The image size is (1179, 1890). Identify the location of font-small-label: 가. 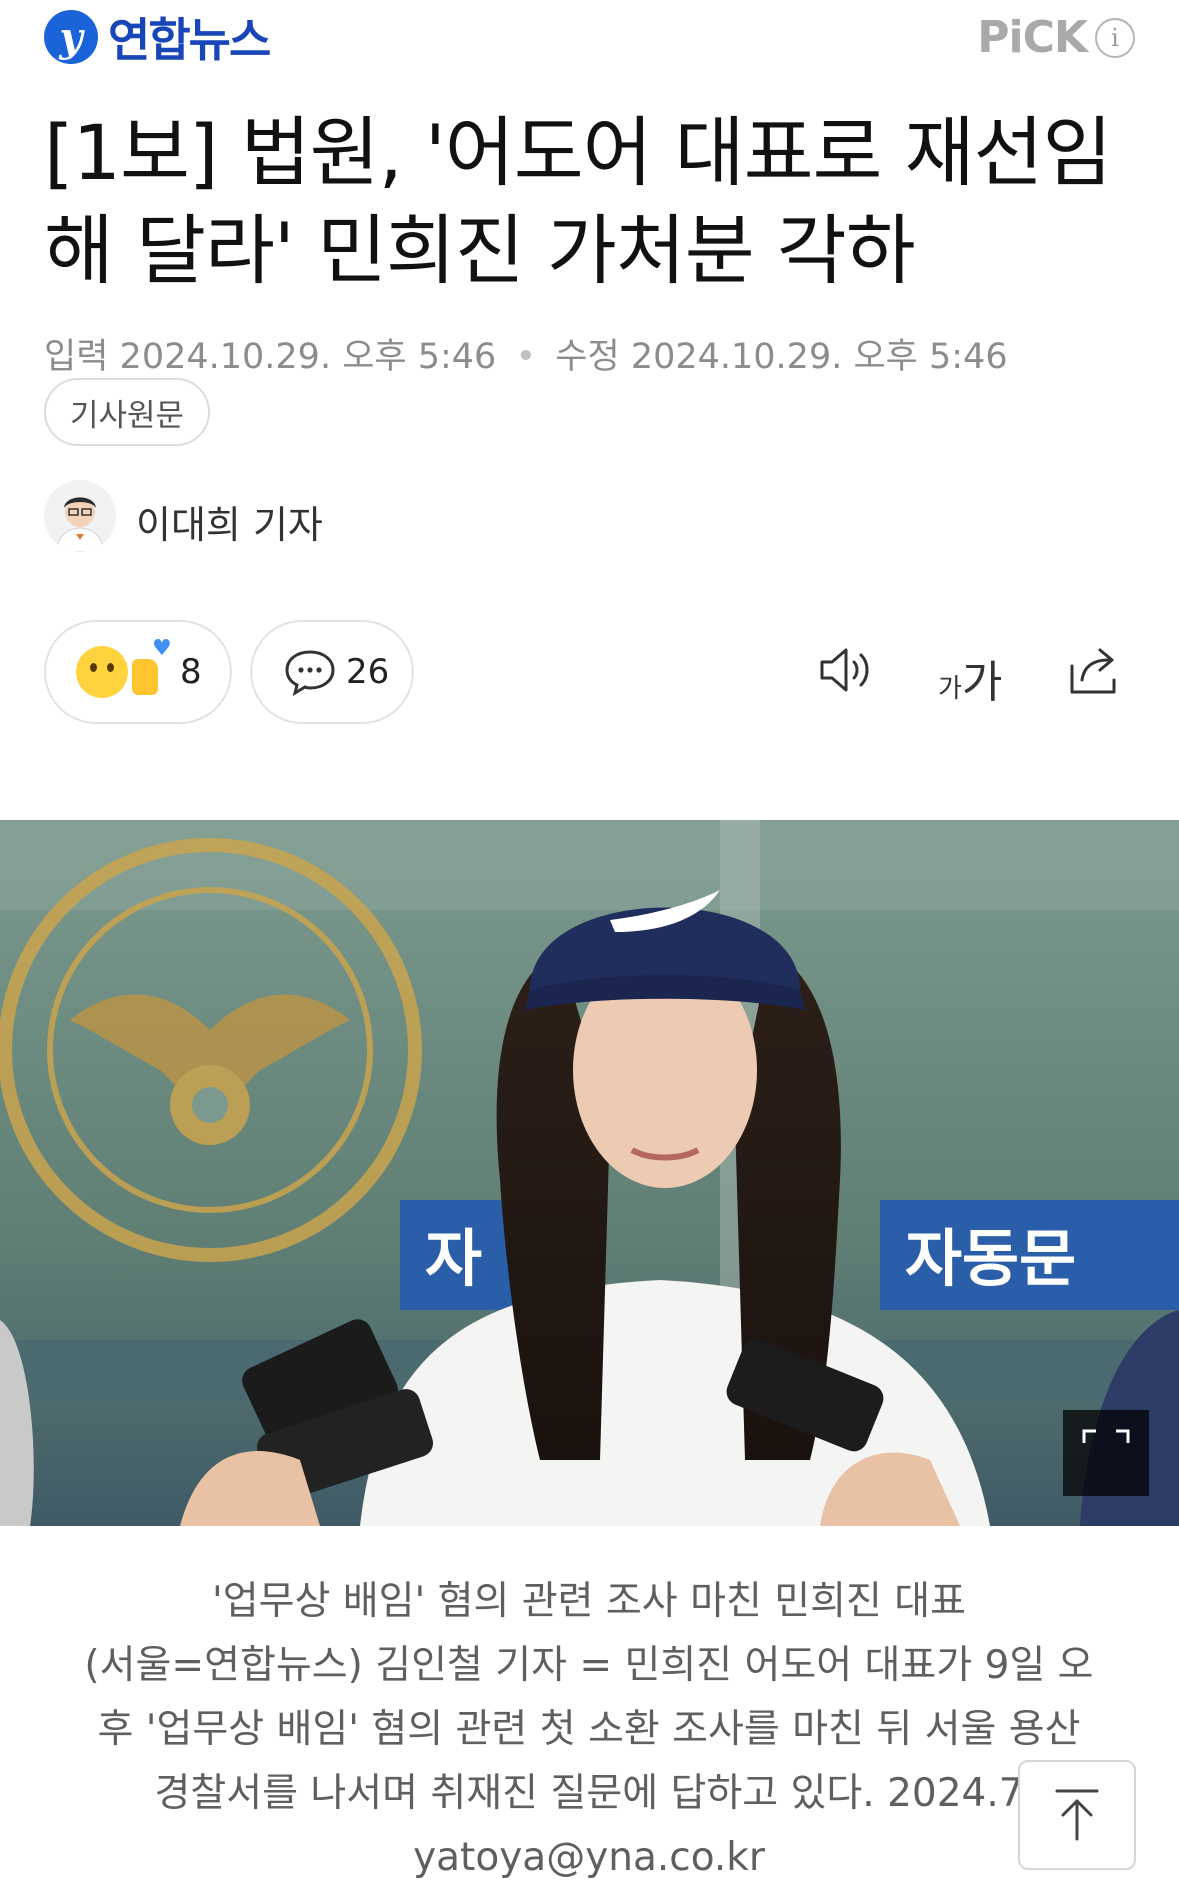
(950, 689).